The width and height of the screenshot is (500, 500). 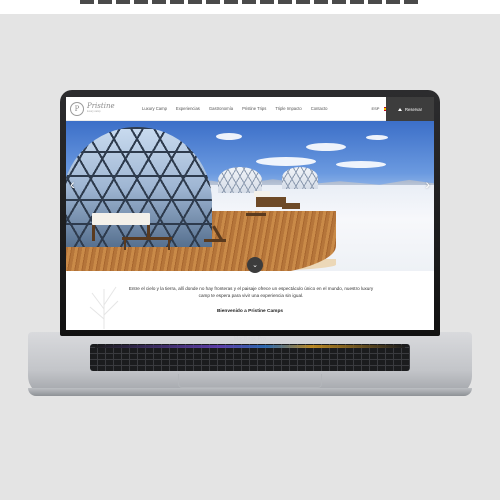 I want to click on lounge-chair, so click(x=215, y=240).